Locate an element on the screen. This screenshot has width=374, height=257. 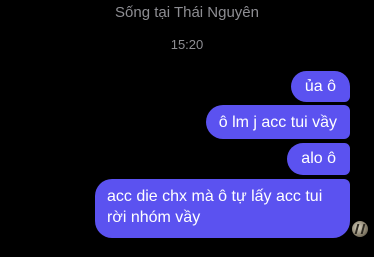
message-timestamp: 15:20 is located at coordinates (187, 44).